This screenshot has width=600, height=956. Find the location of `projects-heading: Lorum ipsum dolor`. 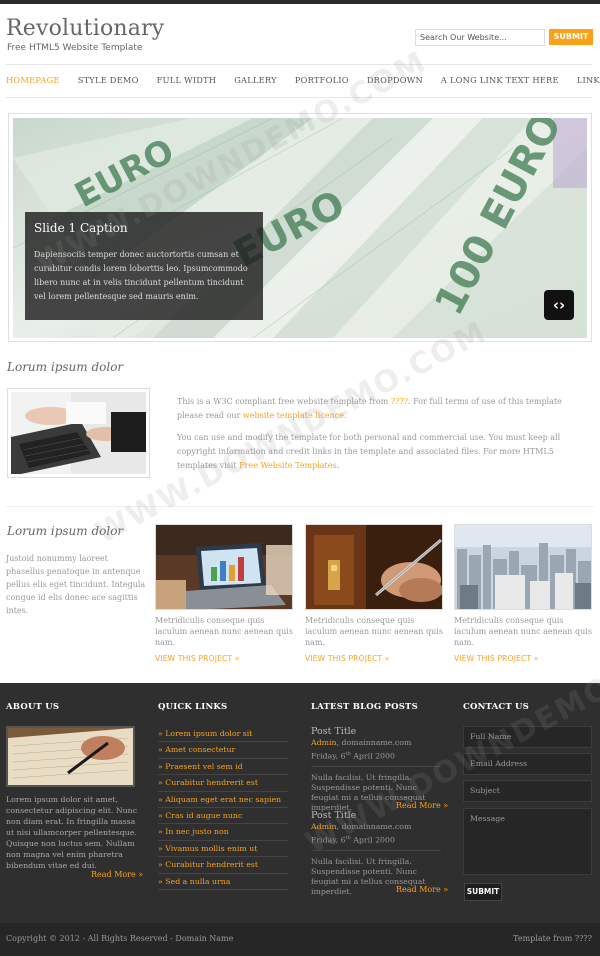

projects-heading: Lorum ipsum dolor is located at coordinates (65, 531).